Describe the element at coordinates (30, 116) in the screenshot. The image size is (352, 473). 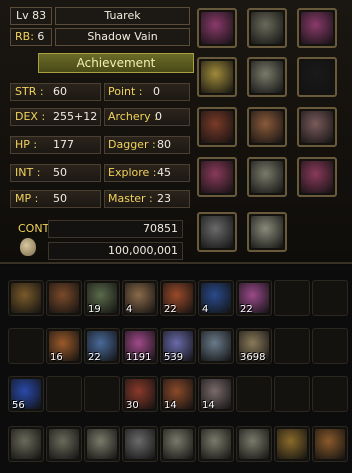
I see `dex-label: DEX :` at that location.